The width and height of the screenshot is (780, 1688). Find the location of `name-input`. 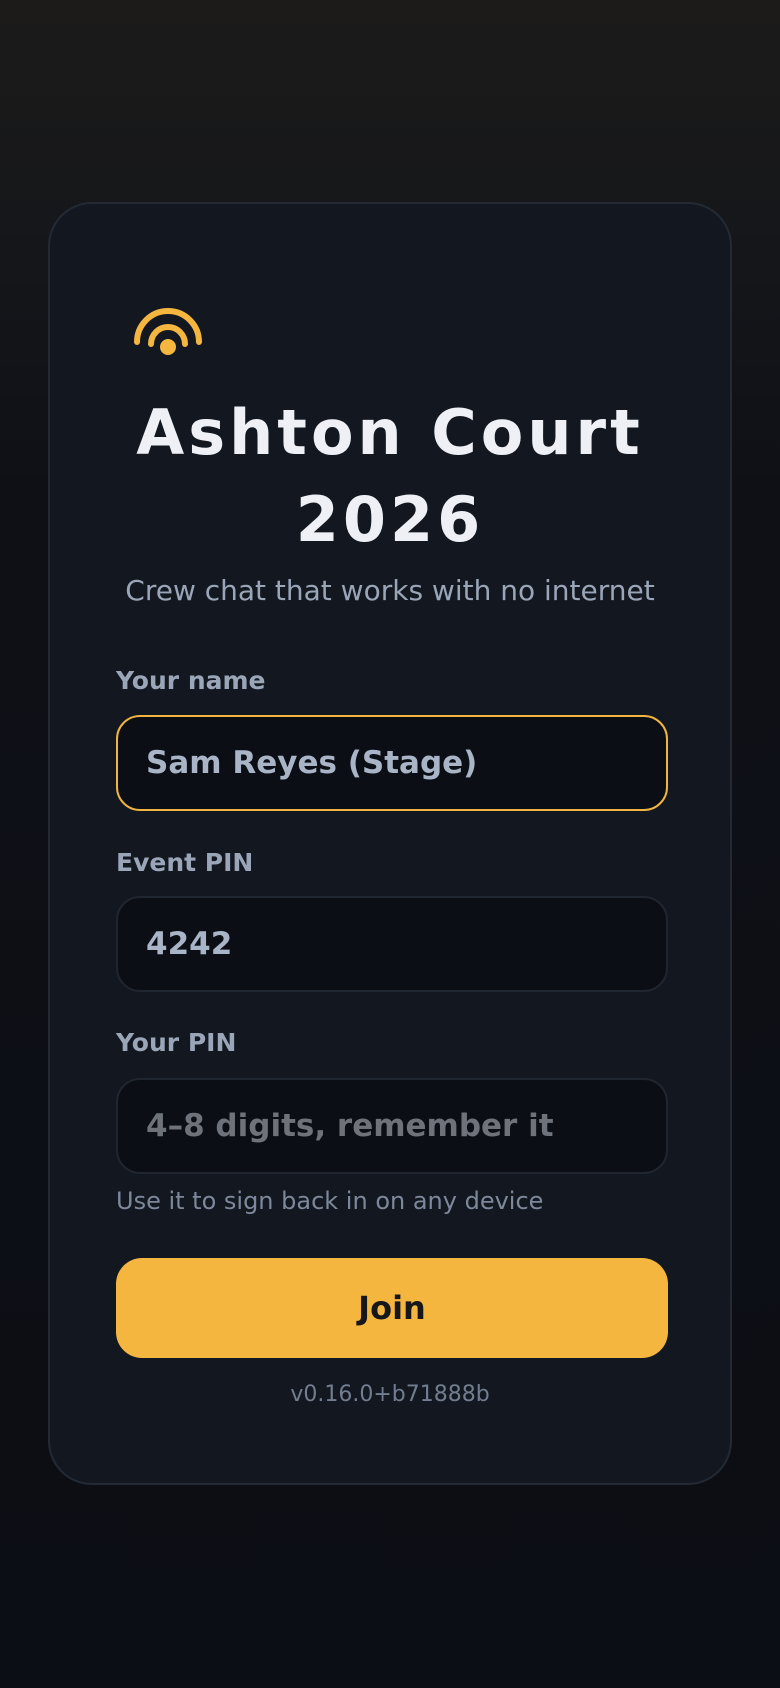

name-input is located at coordinates (392, 763).